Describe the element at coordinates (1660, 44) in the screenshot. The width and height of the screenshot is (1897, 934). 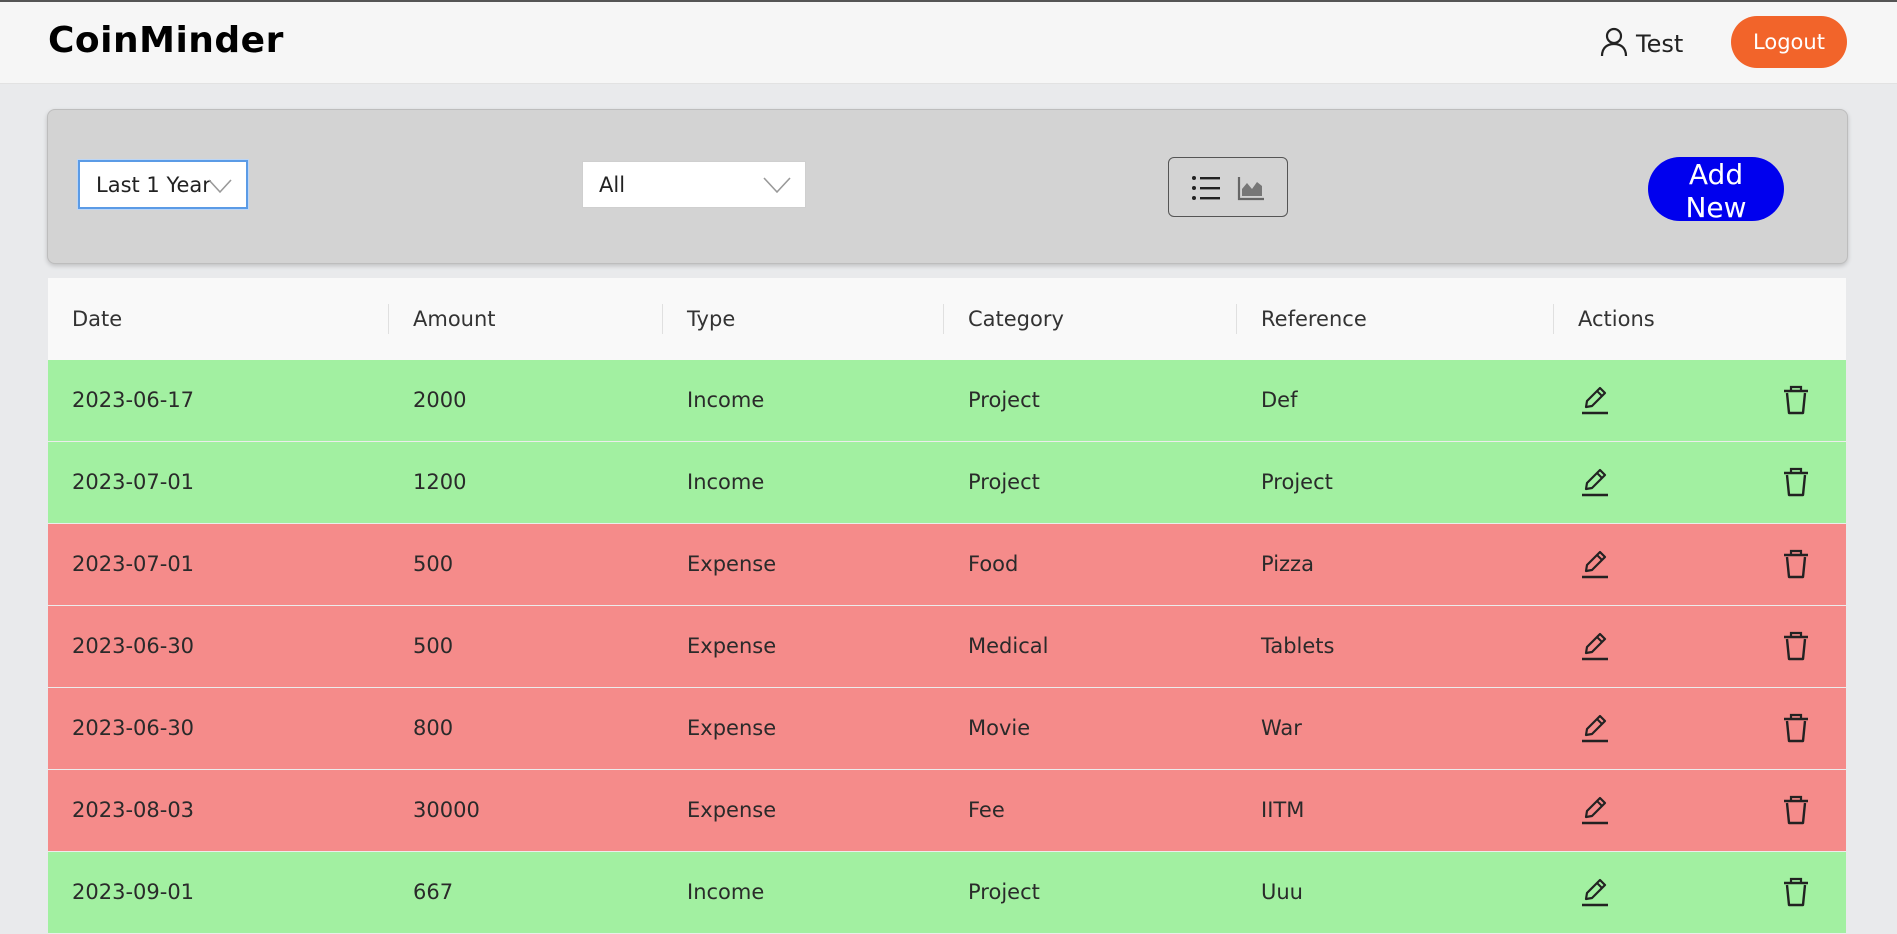
I see `user-name: Test` at that location.